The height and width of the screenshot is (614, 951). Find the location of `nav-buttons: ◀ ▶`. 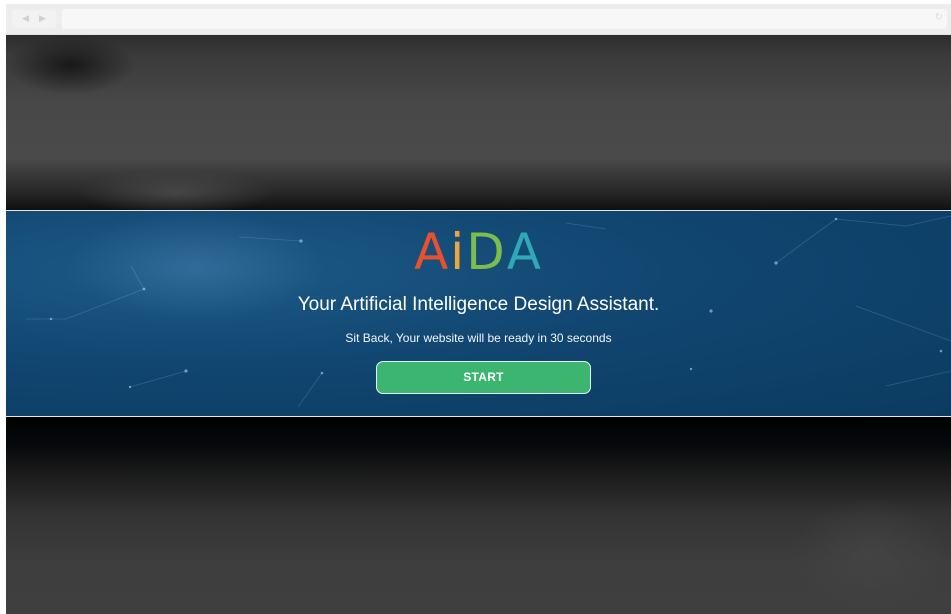

nav-buttons: ◀ ▶ is located at coordinates (34, 19).